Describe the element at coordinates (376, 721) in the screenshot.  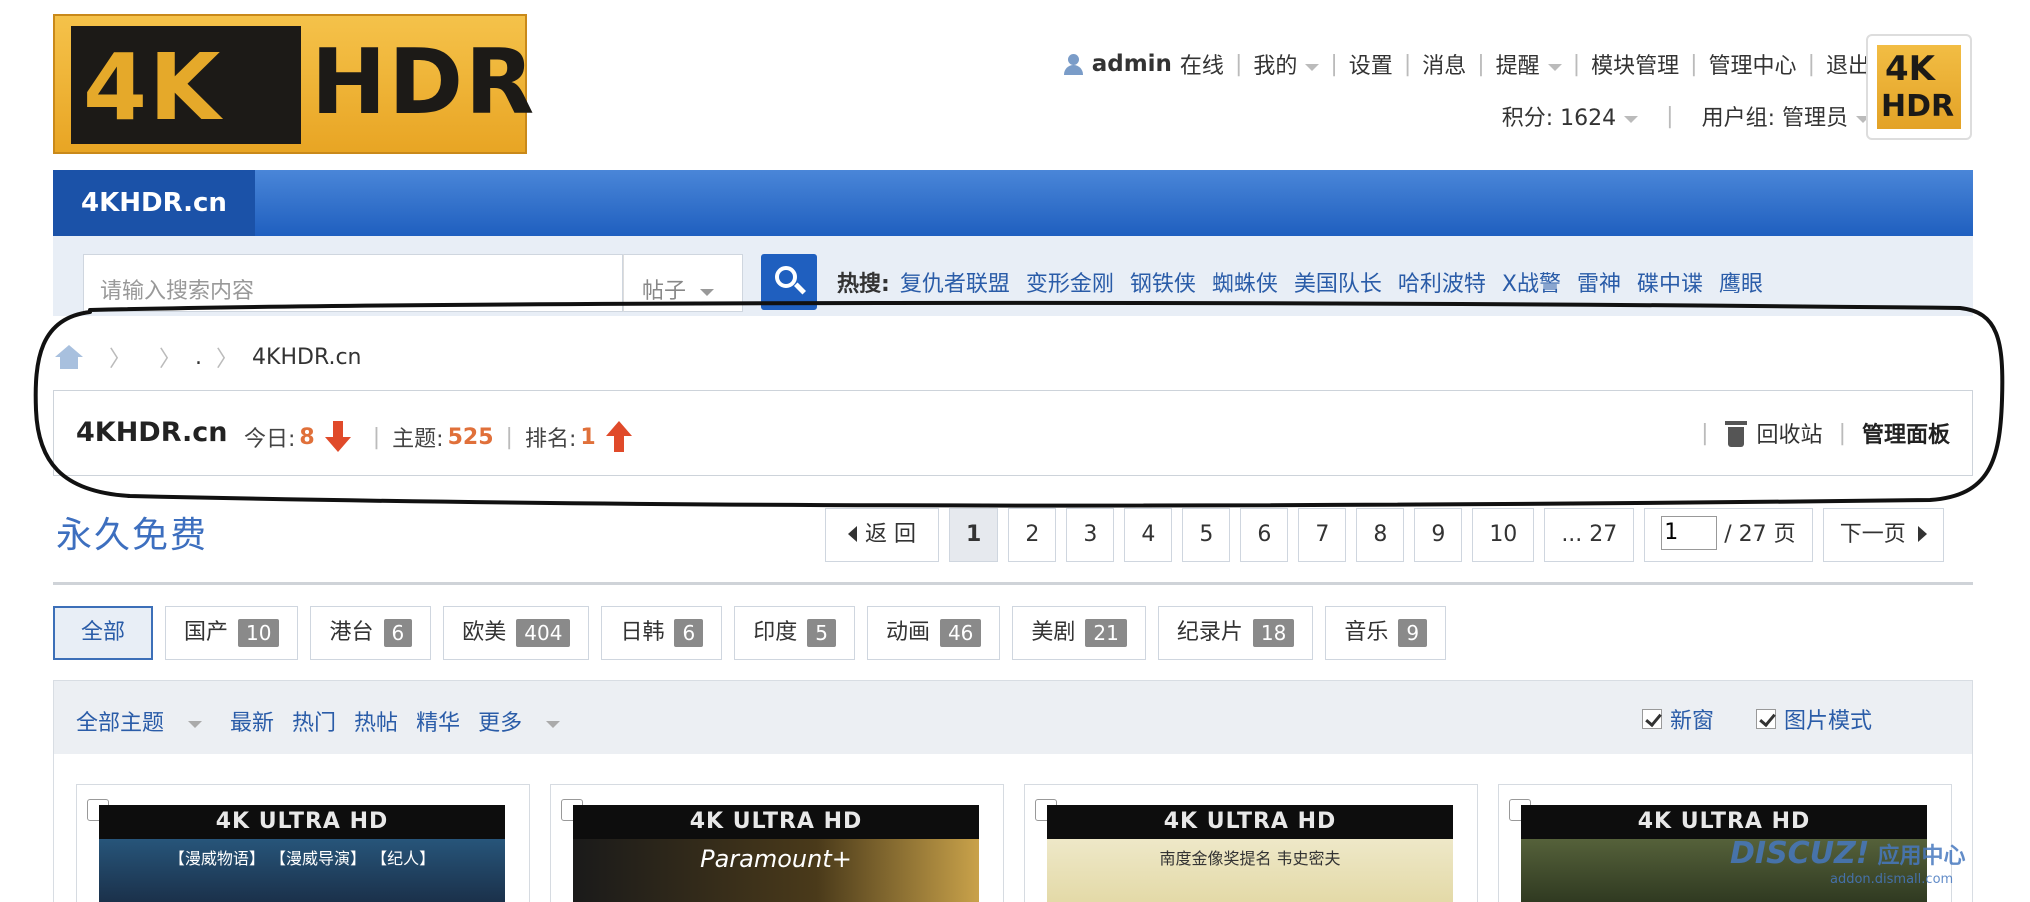
I see `filter-hot-posts: 热帖` at that location.